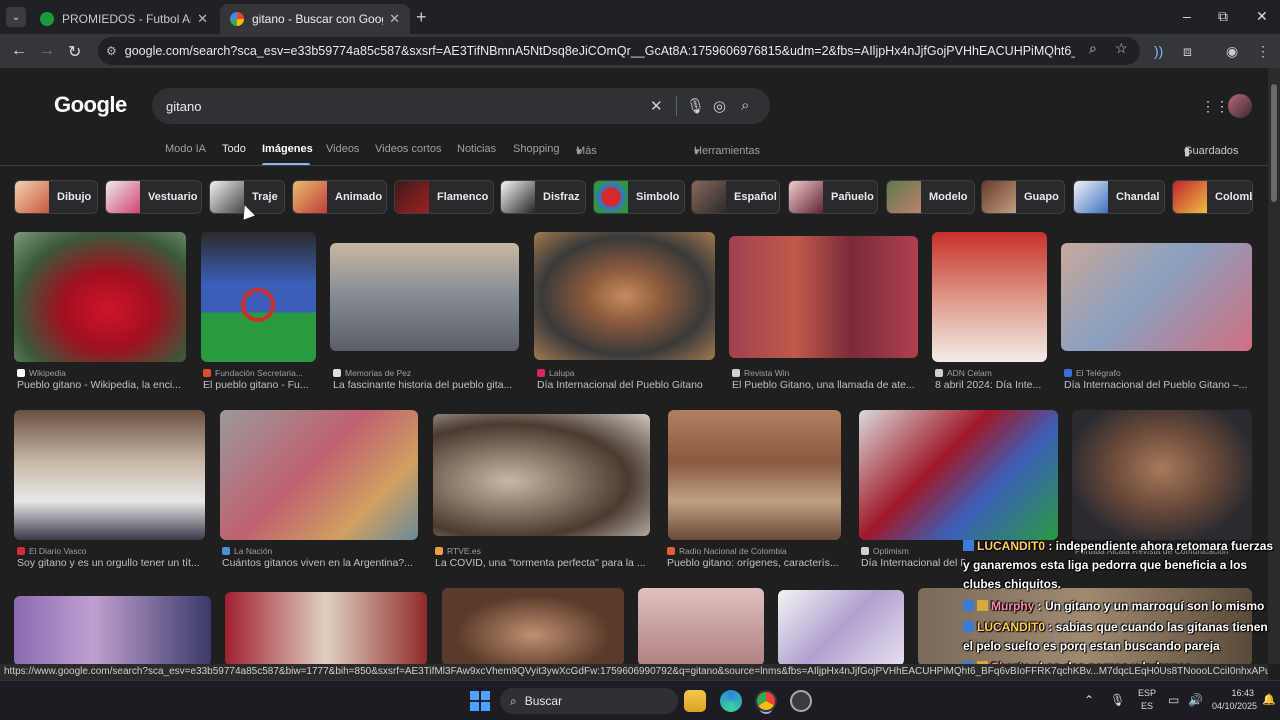 This screenshot has height=720, width=1280. Describe the element at coordinates (589, 701) in the screenshot. I see `taskbar-search-box: ⌕ Buscar` at that location.